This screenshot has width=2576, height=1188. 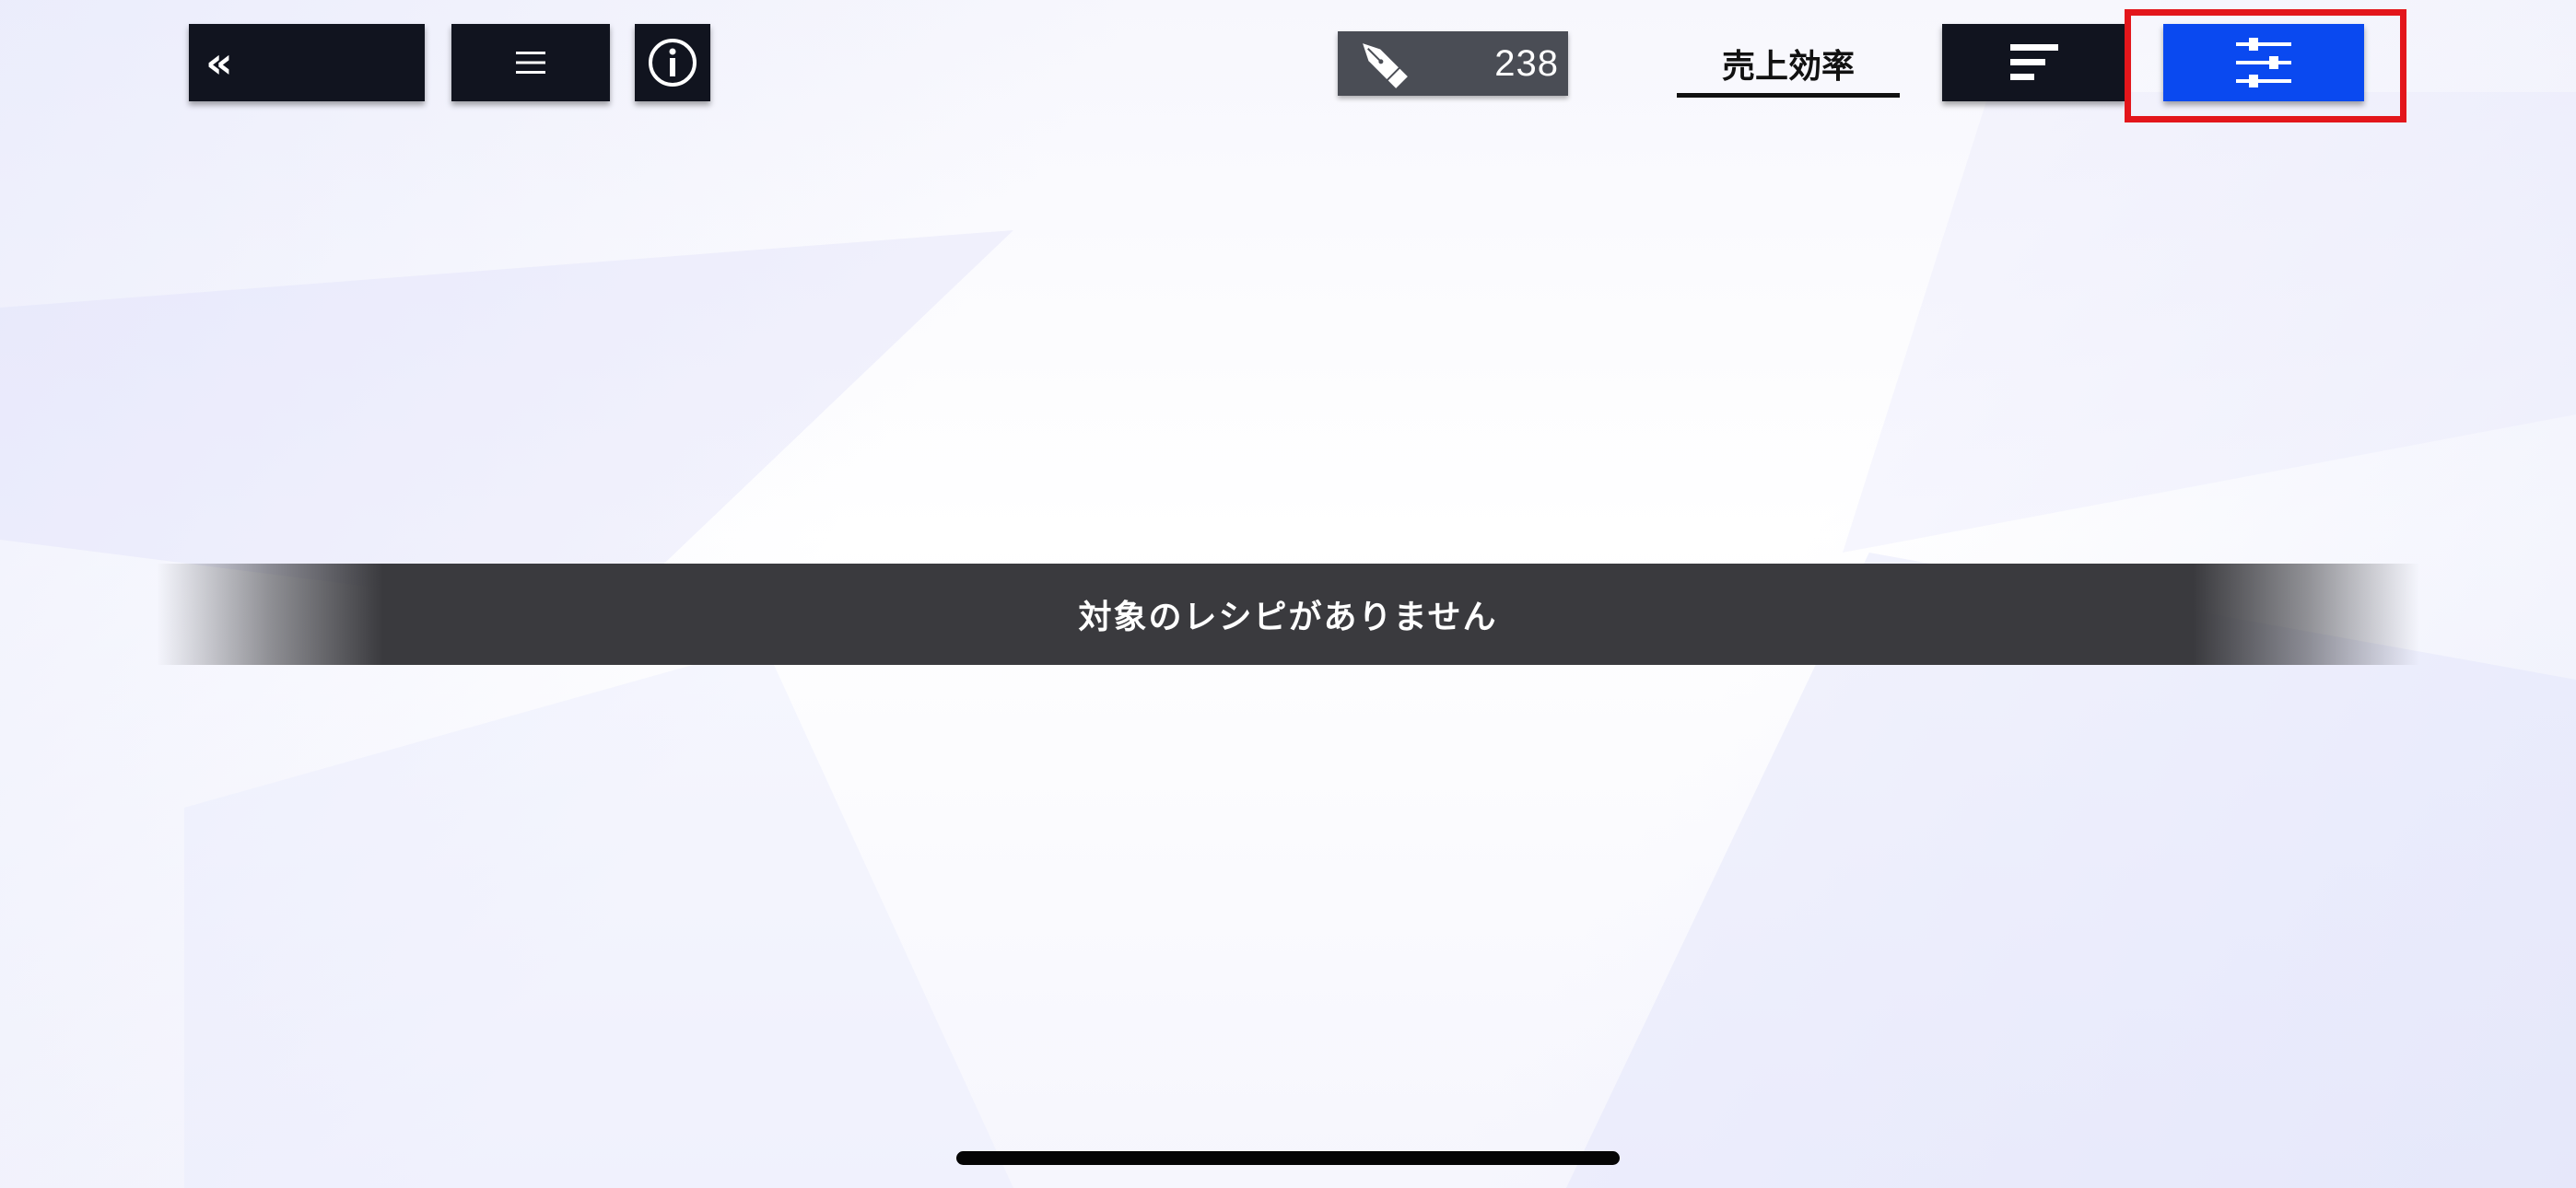 What do you see at coordinates (1288, 617) in the screenshot?
I see `empty-state-message: 対象のレシピがありません` at bounding box center [1288, 617].